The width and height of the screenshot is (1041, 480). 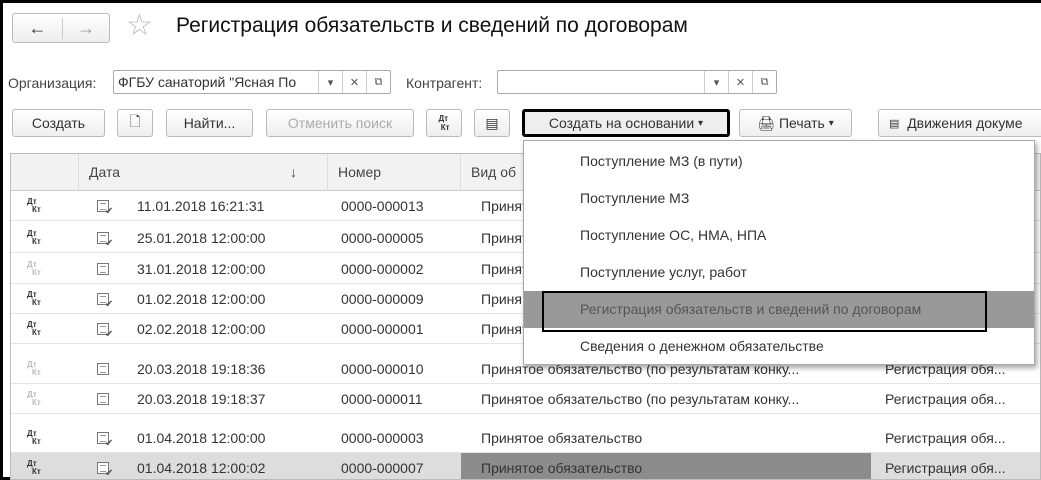 I want to click on cell-number: 0000-000002, so click(x=382, y=269).